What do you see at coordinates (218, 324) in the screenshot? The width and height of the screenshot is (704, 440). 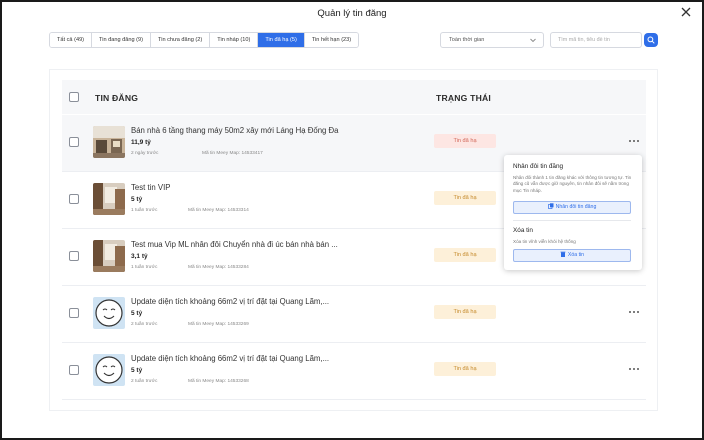 I see `listing-code: Mã tin Meey Map: 14533269` at bounding box center [218, 324].